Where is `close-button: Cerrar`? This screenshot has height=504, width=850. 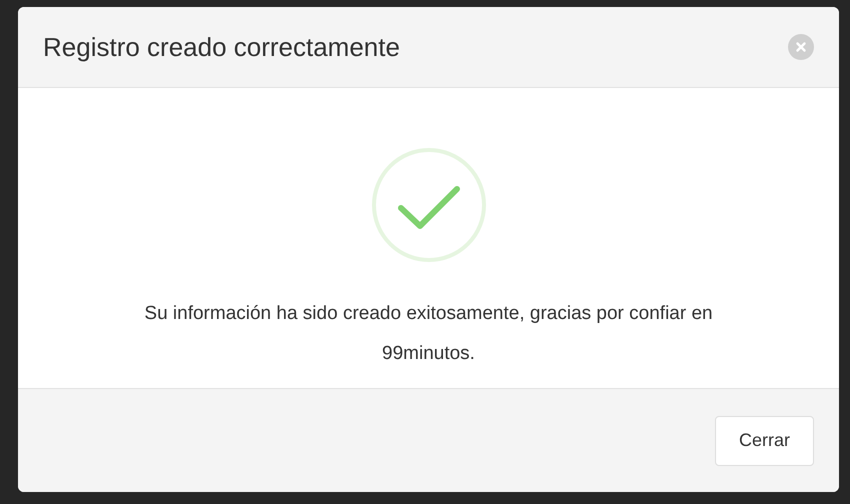 close-button: Cerrar is located at coordinates (764, 441).